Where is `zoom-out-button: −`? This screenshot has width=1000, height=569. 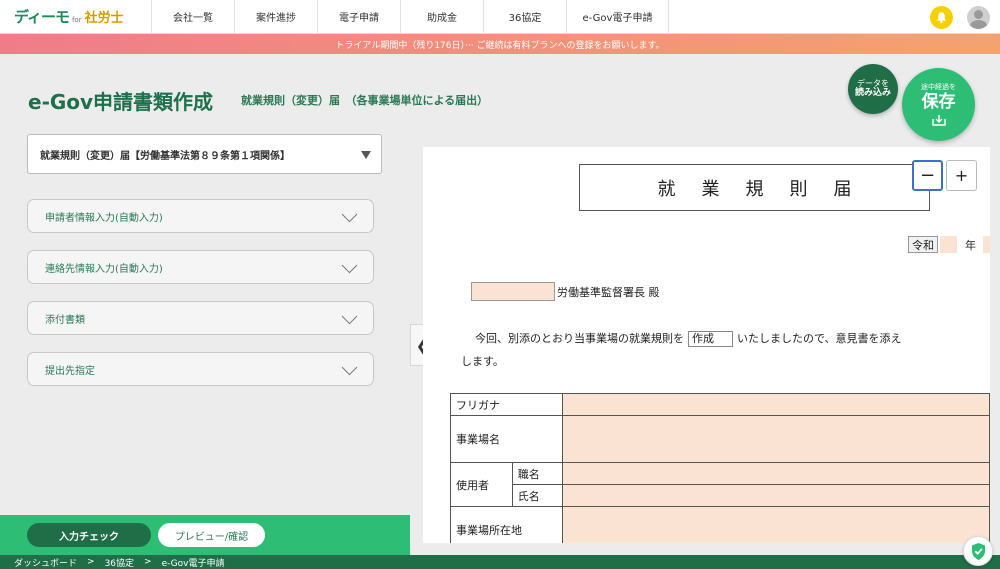 zoom-out-button: − is located at coordinates (927, 175).